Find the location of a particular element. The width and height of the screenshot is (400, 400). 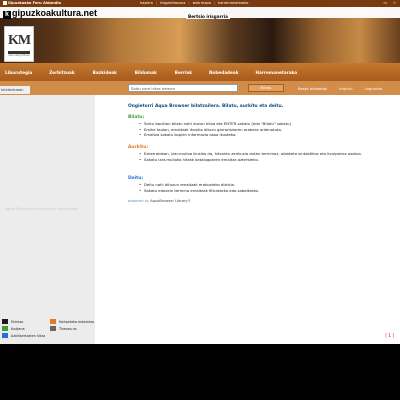

powered-by: powered by AquaBrowser Library® is located at coordinates (160, 201).